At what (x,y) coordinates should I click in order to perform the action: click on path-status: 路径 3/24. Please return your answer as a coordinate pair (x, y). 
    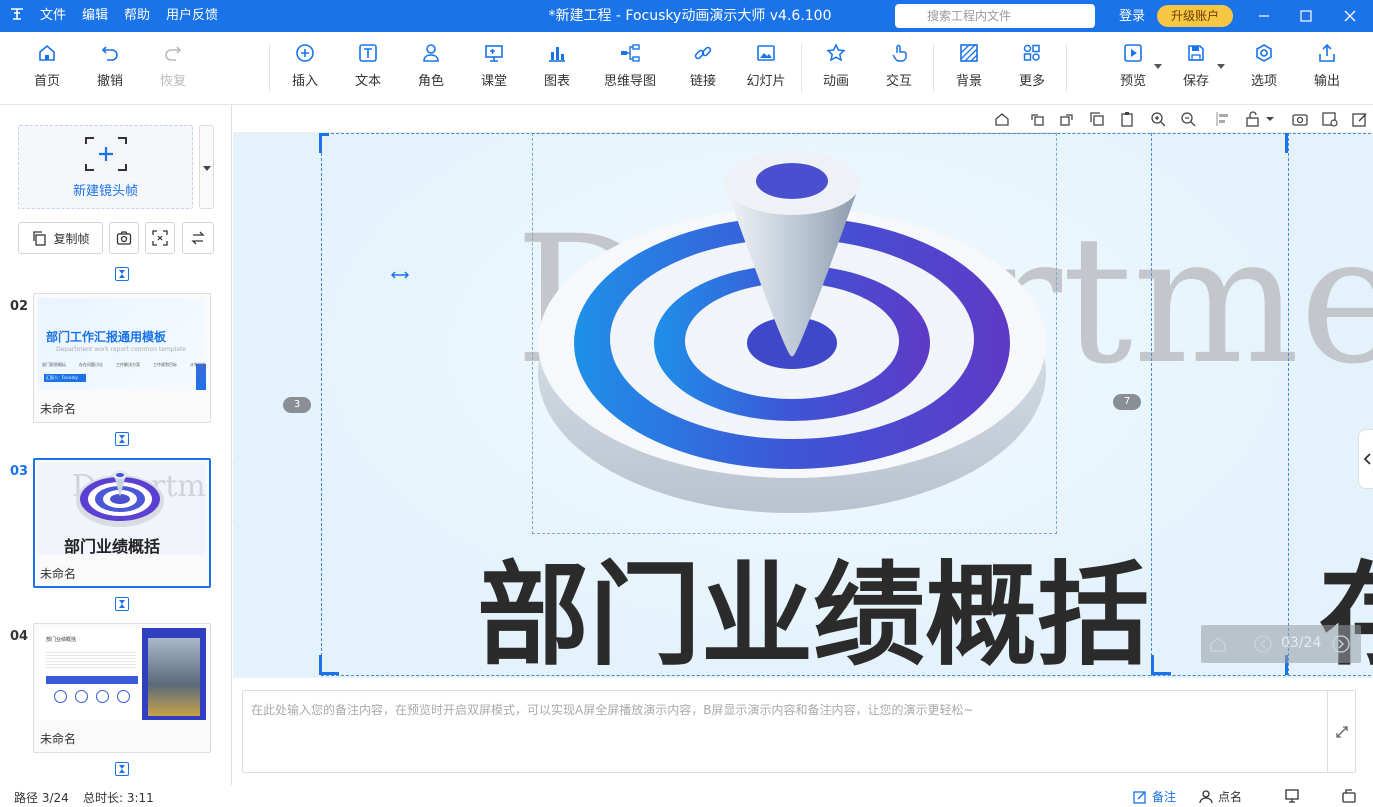
    Looking at the image, I should click on (41, 798).